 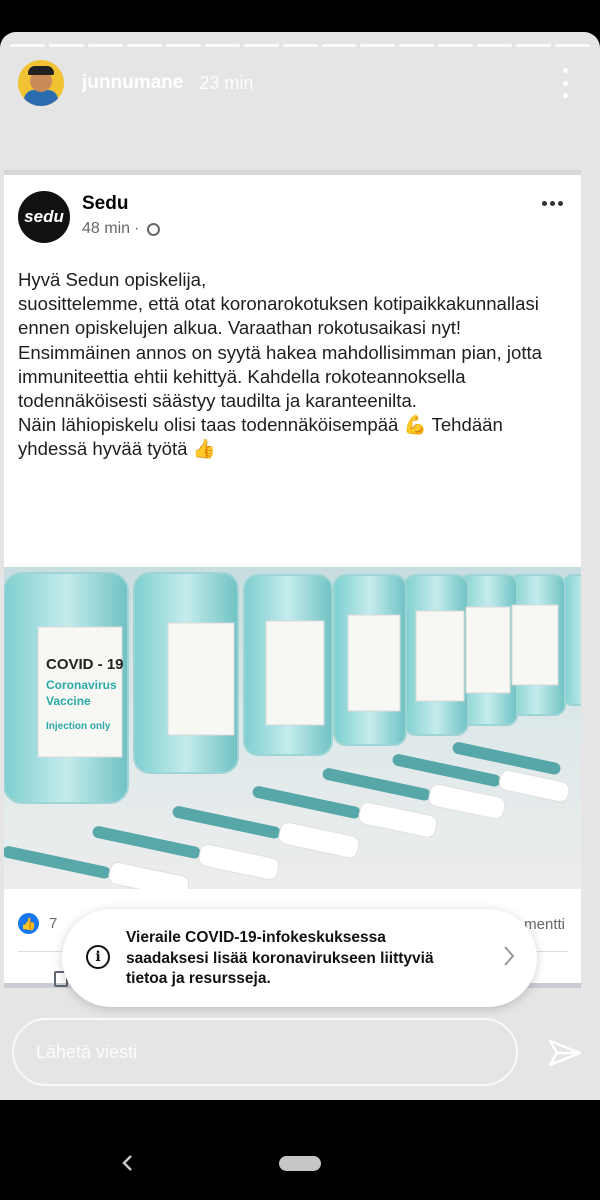 I want to click on info-icon: i, so click(x=98, y=957).